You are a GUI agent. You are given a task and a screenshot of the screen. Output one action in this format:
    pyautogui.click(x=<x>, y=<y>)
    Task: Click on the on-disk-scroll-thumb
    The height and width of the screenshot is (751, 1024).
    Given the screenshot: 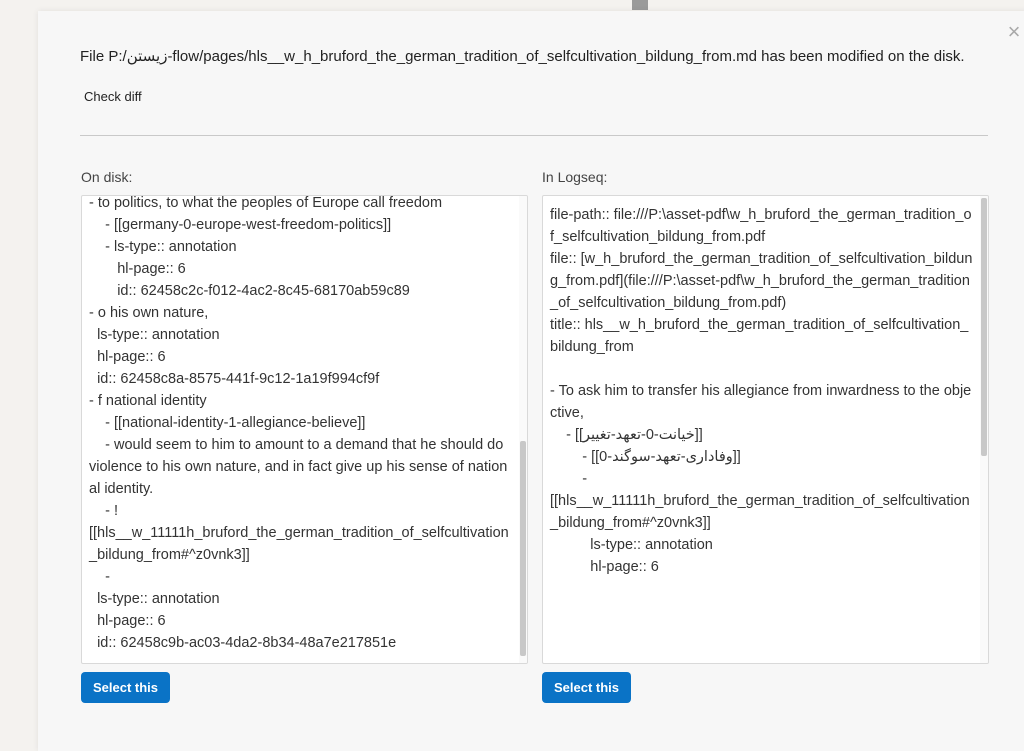 What is the action you would take?
    pyautogui.click(x=523, y=548)
    